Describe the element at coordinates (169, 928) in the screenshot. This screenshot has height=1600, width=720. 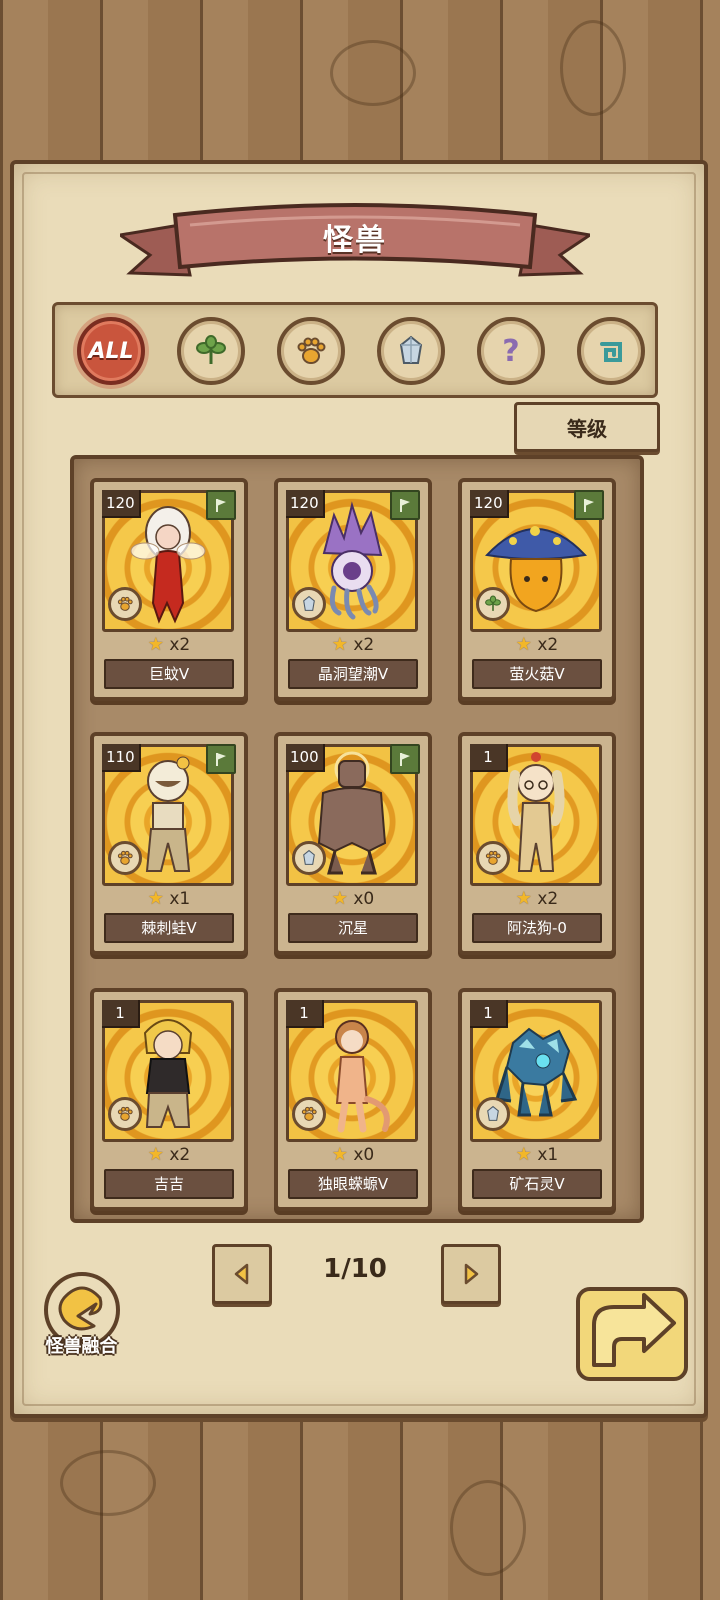
I see `monster-name: 棘刺蛙V` at that location.